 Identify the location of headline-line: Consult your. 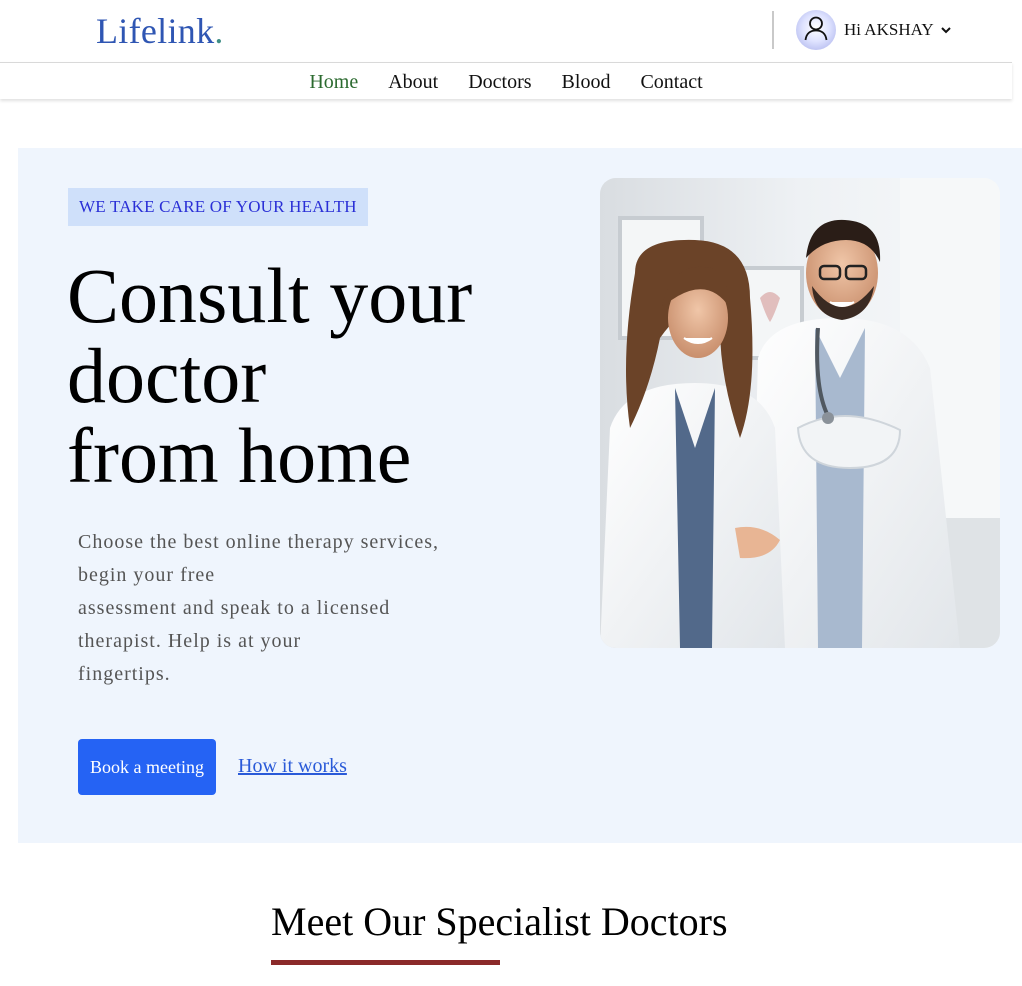
(270, 295).